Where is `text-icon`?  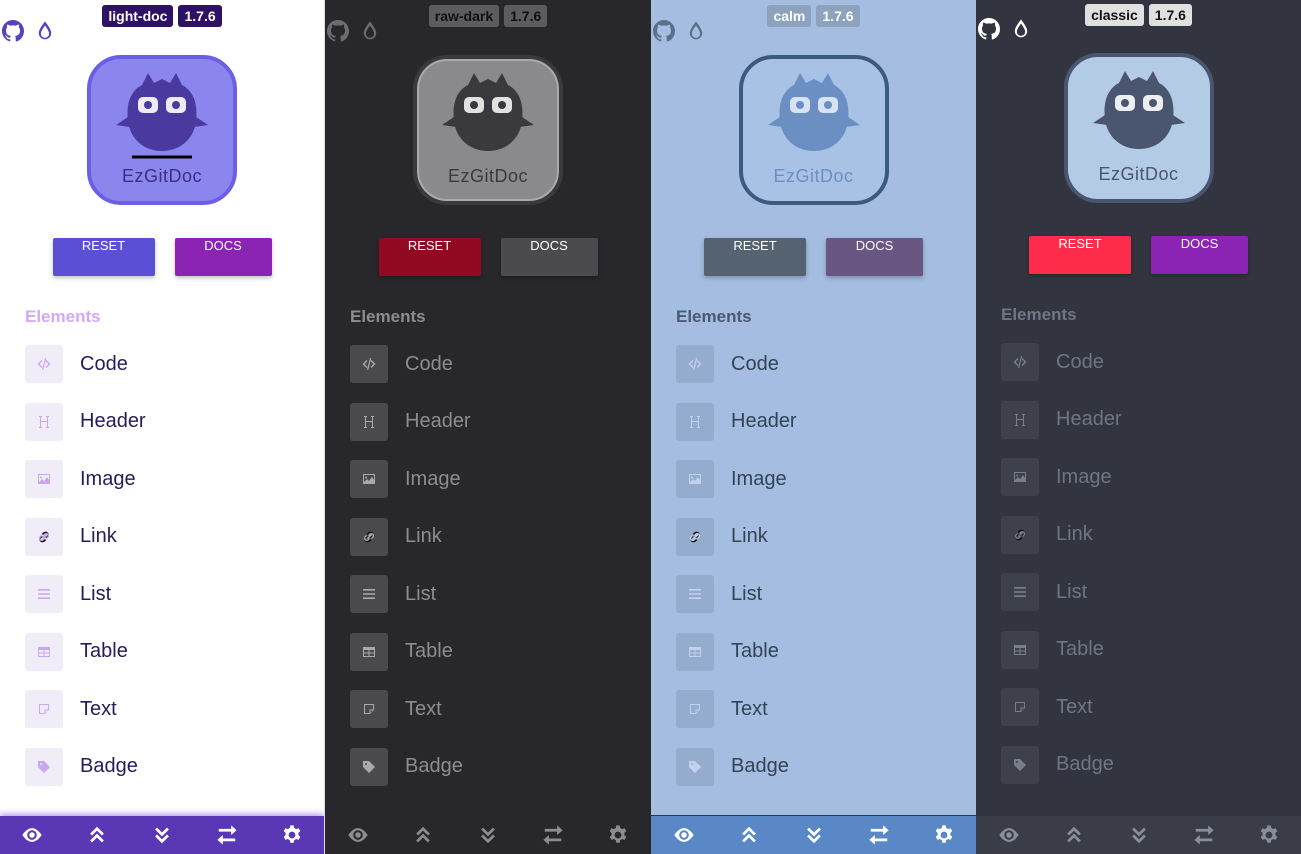 text-icon is located at coordinates (1020, 707).